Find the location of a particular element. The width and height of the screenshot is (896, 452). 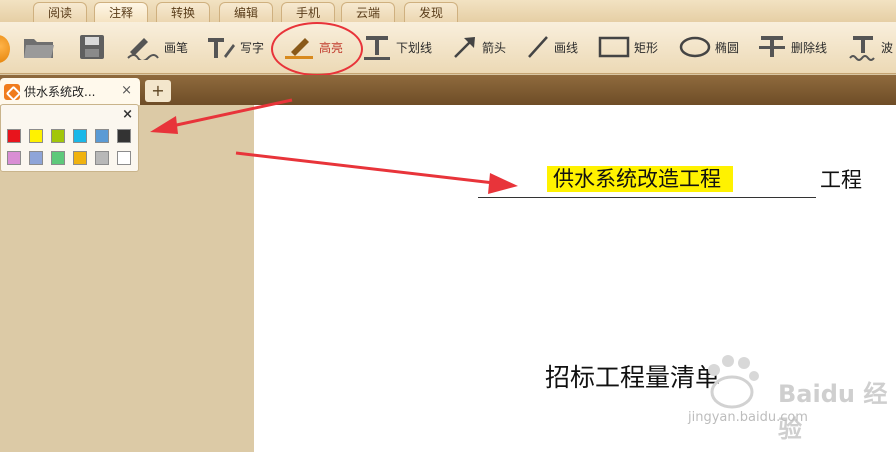

strikethrough-icon is located at coordinates (772, 46).